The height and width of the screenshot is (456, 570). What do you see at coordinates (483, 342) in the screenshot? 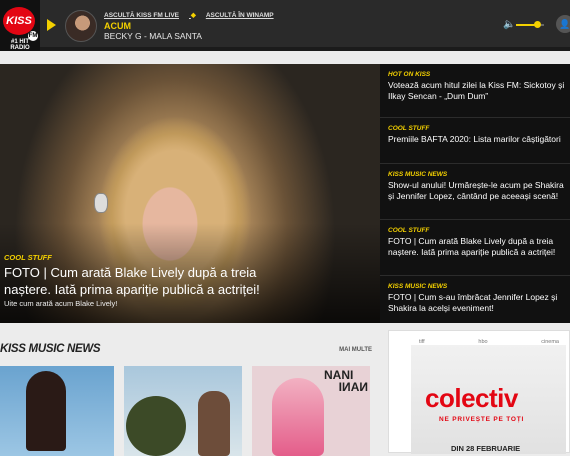
I see `ad-logo: hbo` at bounding box center [483, 342].